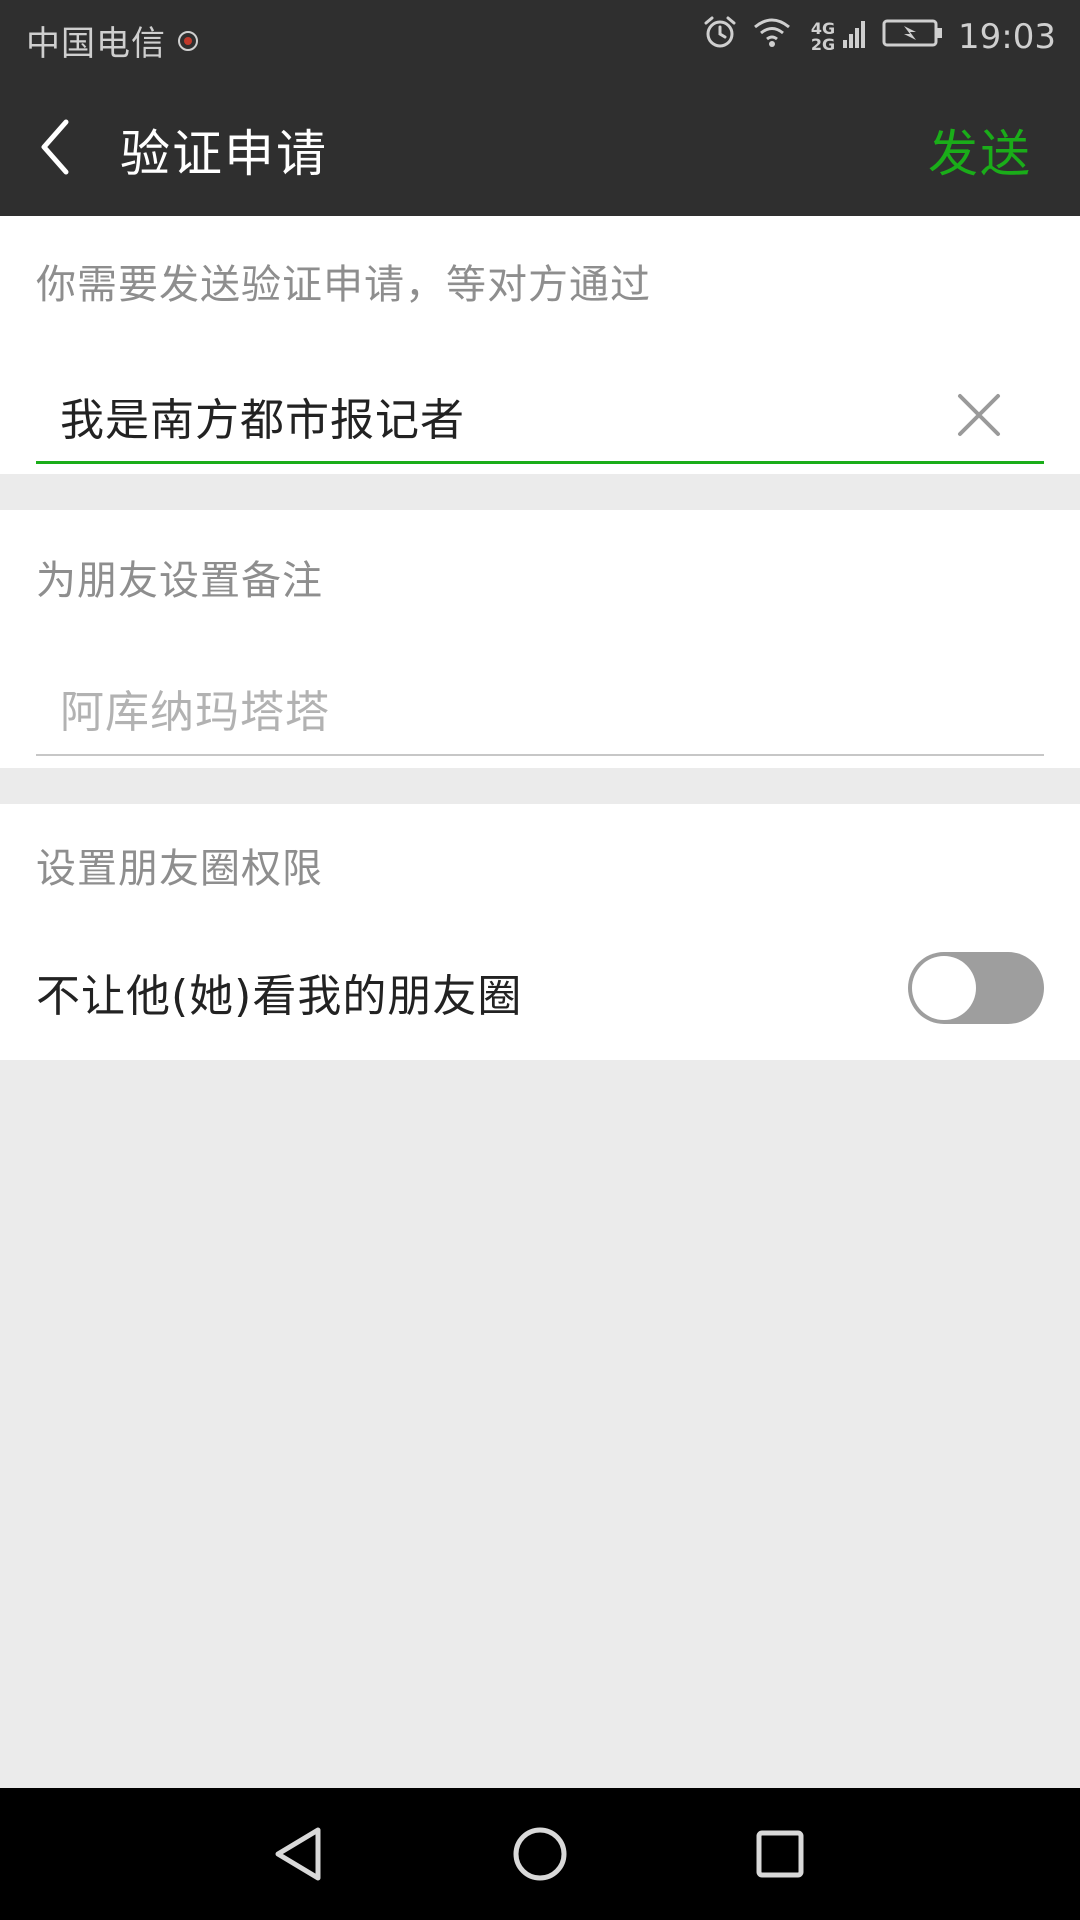 The width and height of the screenshot is (1080, 1920). Describe the element at coordinates (823, 44) in the screenshot. I see `network-type-bottom: 2G` at that location.